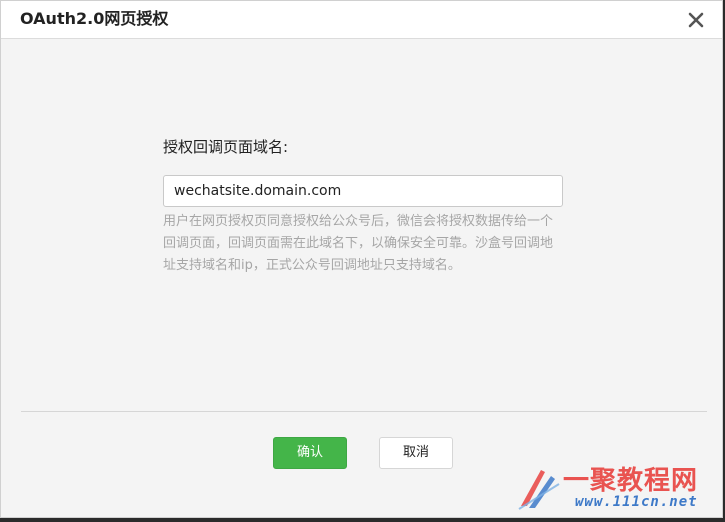 Image resolution: width=725 pixels, height=522 pixels. What do you see at coordinates (416, 453) in the screenshot?
I see `cancel-button: 取消` at bounding box center [416, 453].